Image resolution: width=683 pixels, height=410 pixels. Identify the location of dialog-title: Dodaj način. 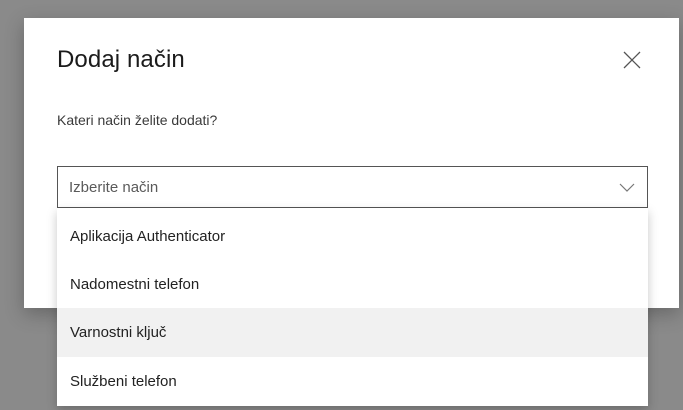
(121, 59).